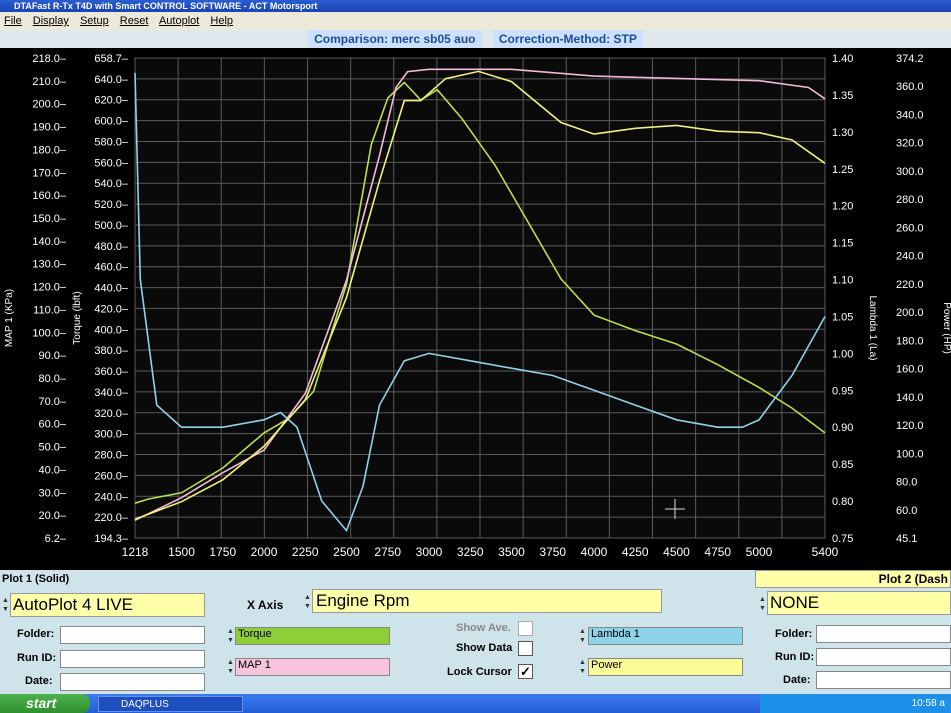  Describe the element at coordinates (111, 101) in the screenshot. I see `torque-axis-tick-label: 620.0–` at that location.